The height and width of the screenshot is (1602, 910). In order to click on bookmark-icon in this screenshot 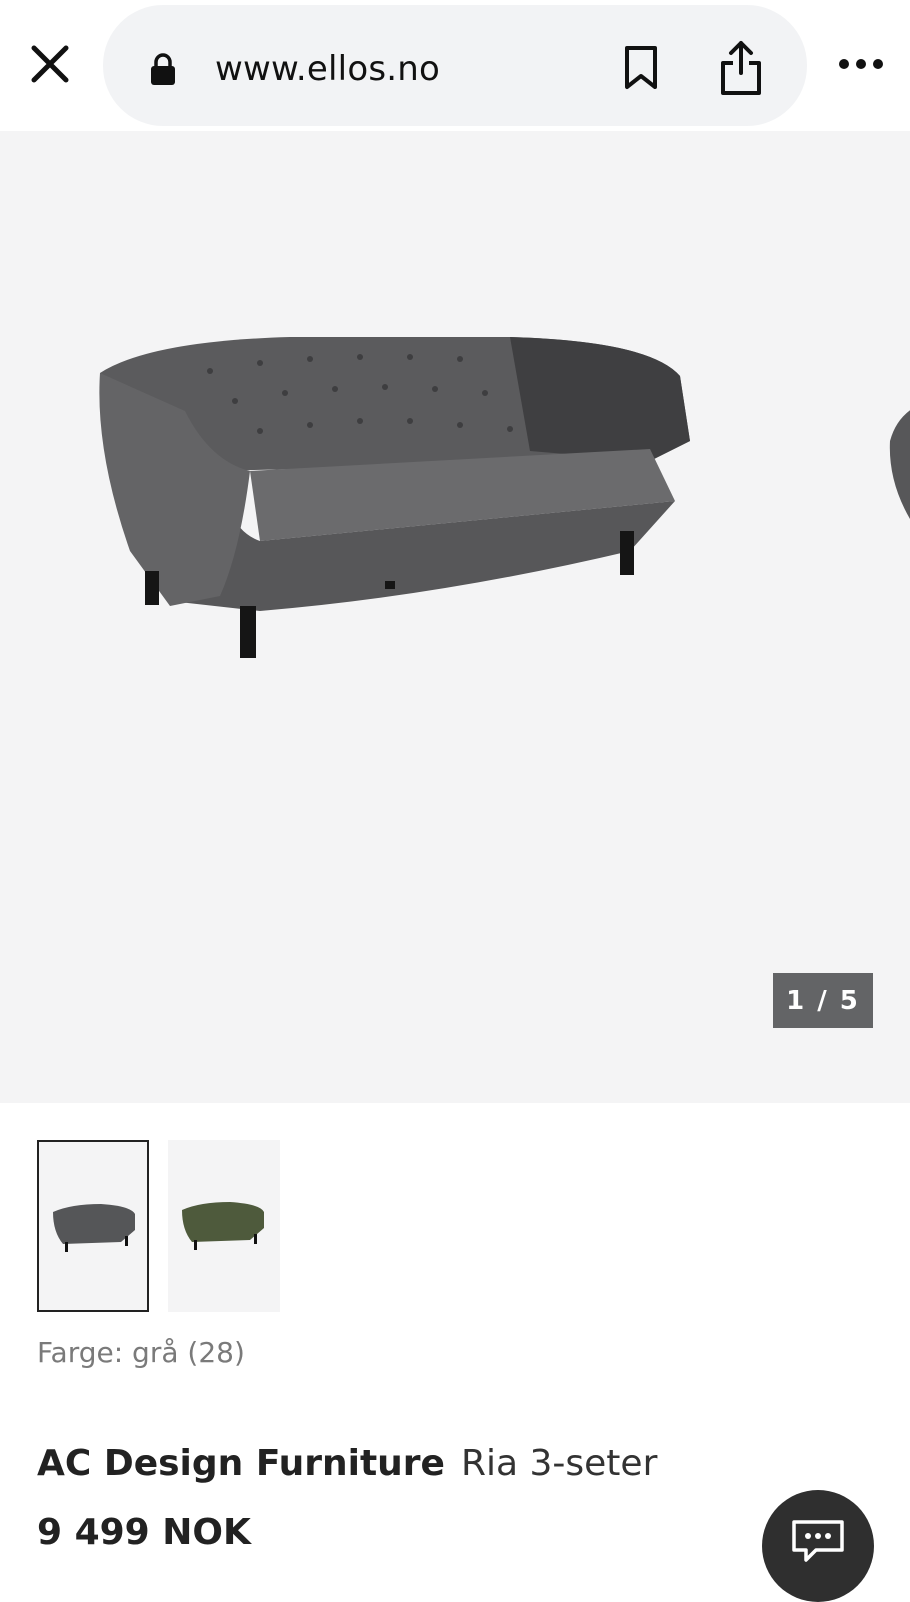, I will do `click(641, 68)`.